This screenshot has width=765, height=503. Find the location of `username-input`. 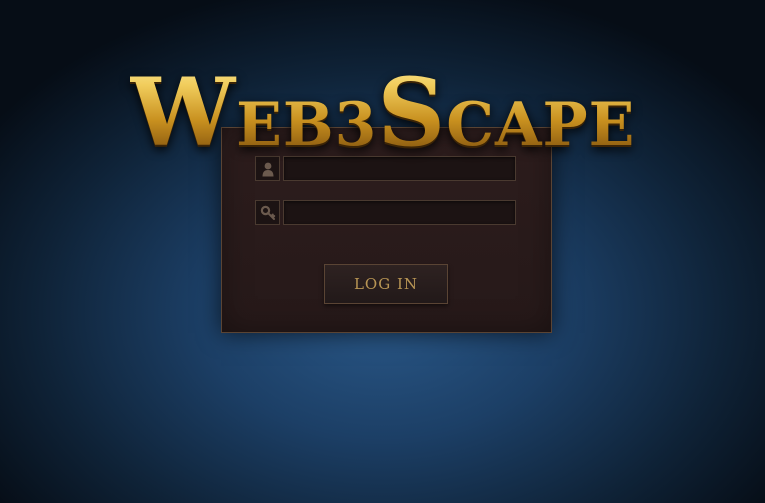

username-input is located at coordinates (399, 168).